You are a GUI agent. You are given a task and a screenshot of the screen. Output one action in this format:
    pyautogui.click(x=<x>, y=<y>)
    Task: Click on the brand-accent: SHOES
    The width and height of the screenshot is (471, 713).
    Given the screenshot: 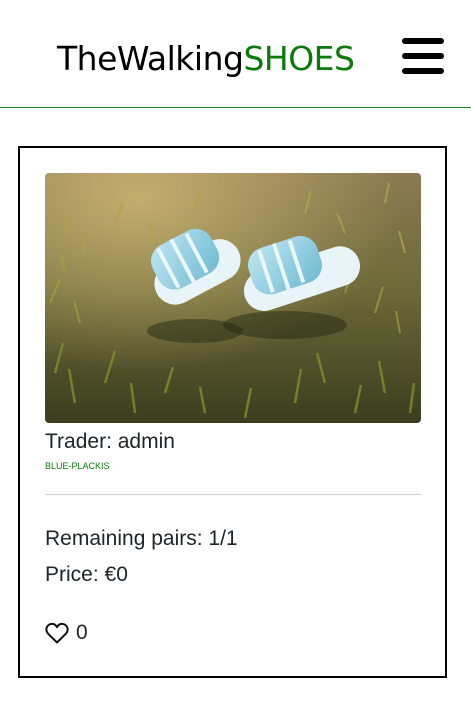 What is the action you would take?
    pyautogui.click(x=299, y=58)
    